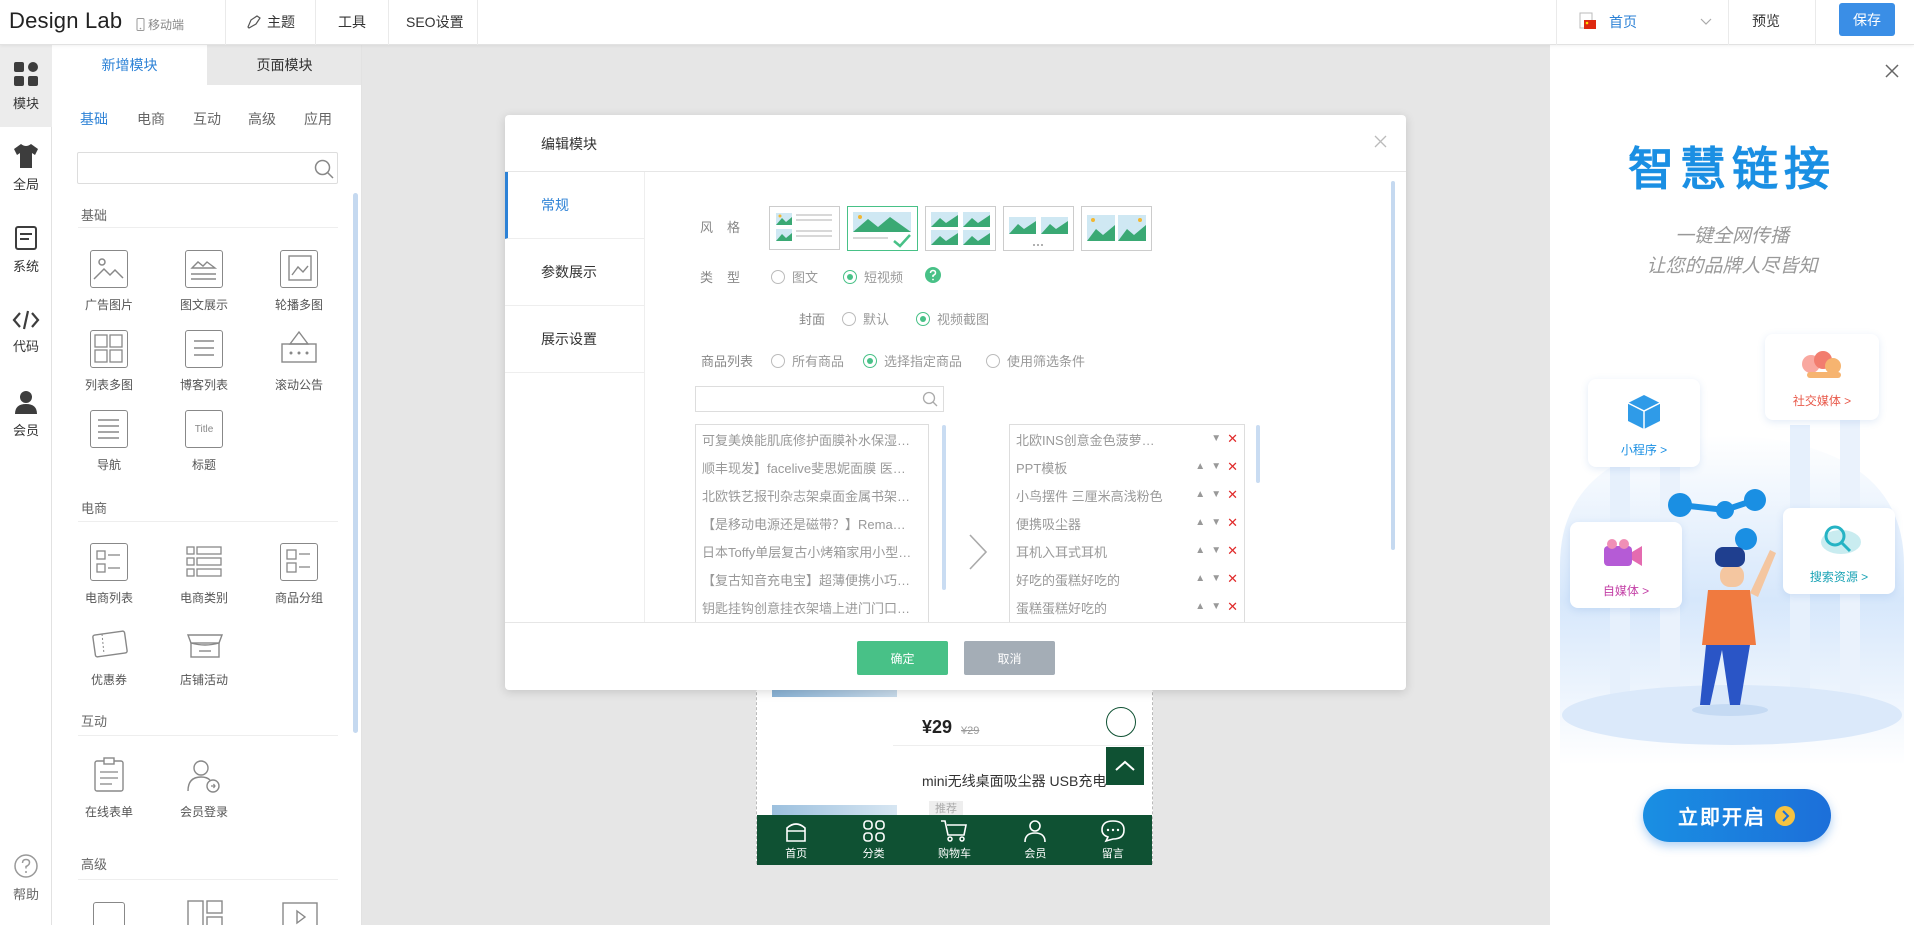 This screenshot has height=925, width=1914. Describe the element at coordinates (204, 281) in the screenshot. I see `module-image-text: 图文展示` at that location.